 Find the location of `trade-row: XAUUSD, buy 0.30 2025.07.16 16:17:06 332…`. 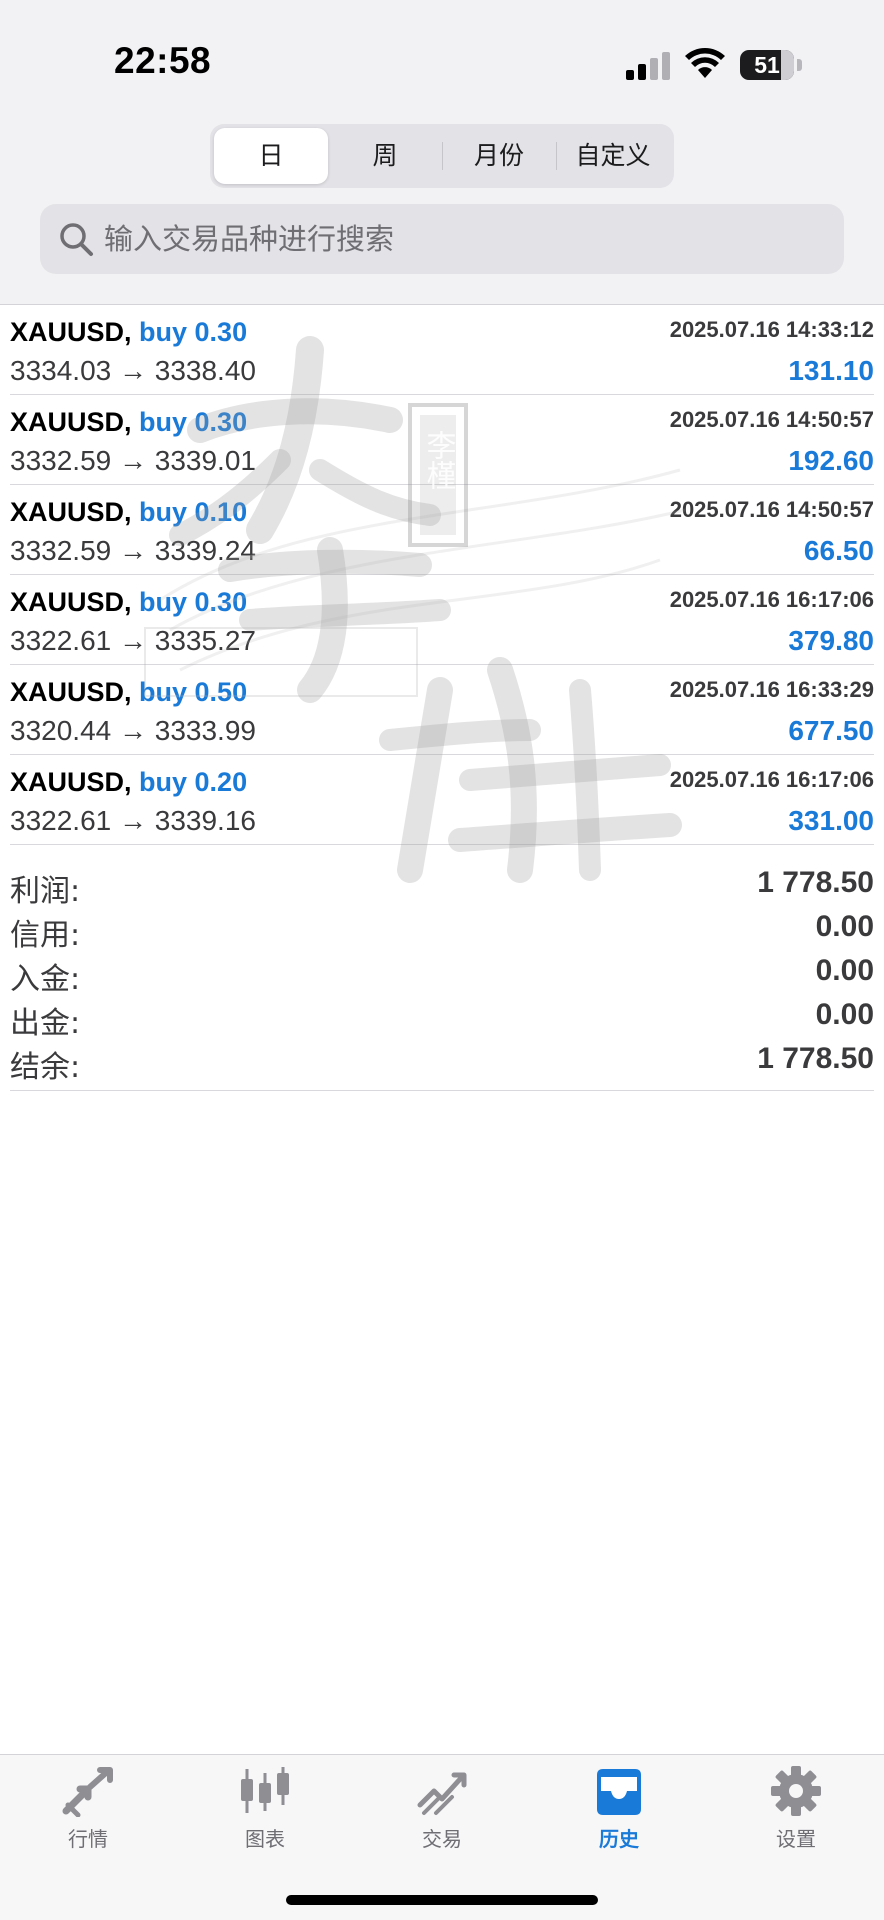

trade-row: XAUUSD, buy 0.30 2025.07.16 16:17:06 332… is located at coordinates (442, 620).